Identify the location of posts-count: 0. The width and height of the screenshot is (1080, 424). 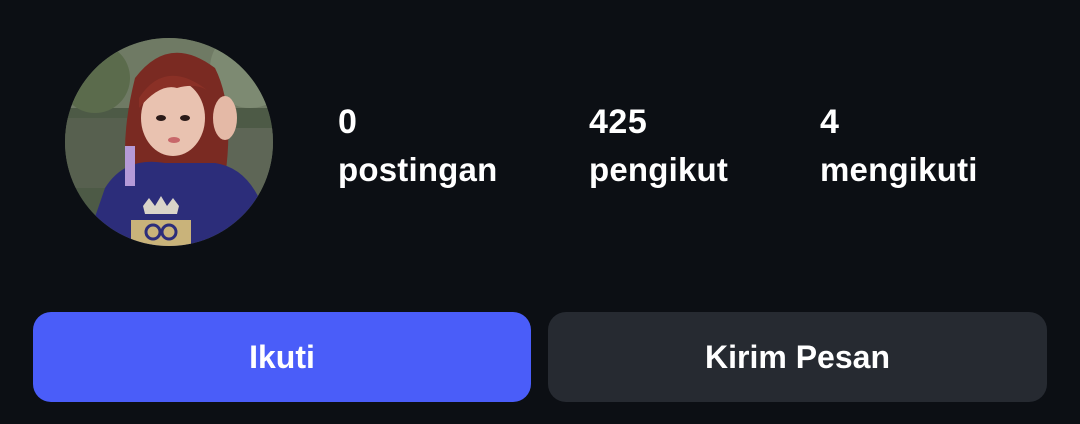
(348, 122).